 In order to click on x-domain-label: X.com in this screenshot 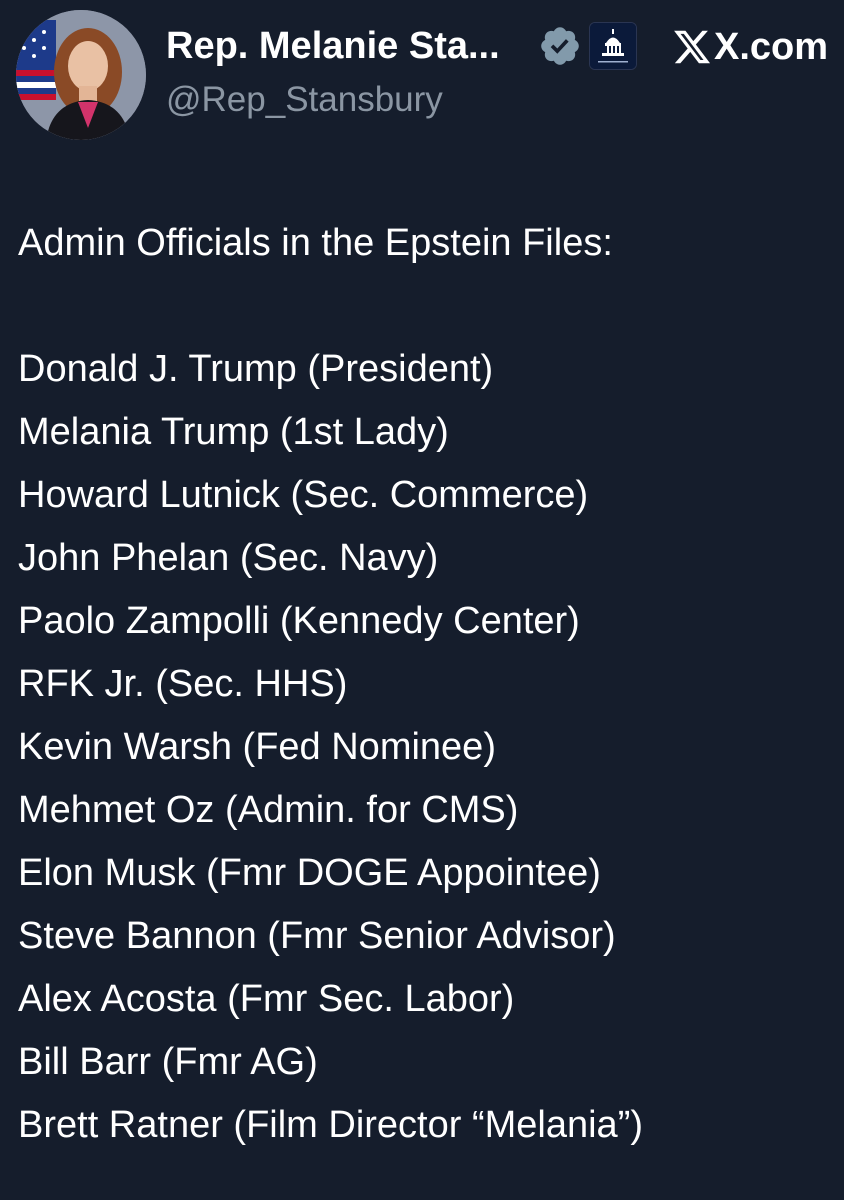, I will do `click(771, 47)`.